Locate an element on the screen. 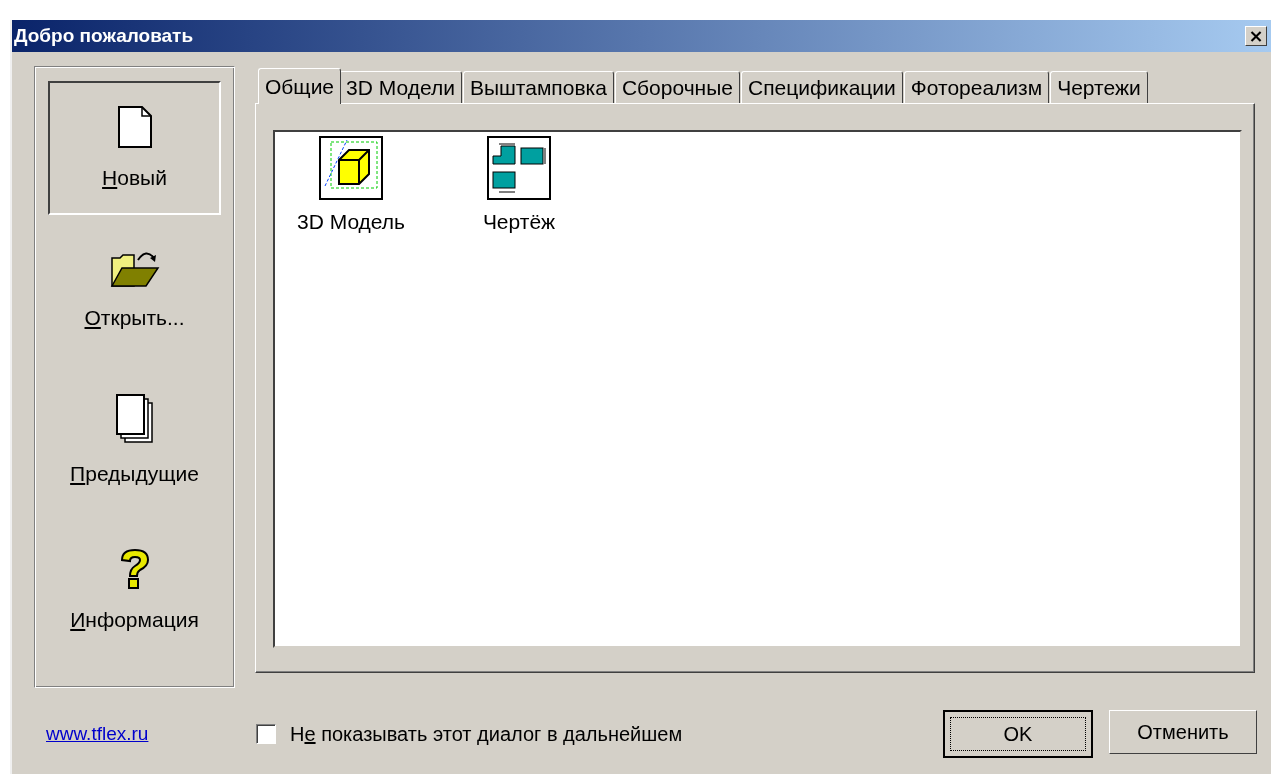  ok-button: OK is located at coordinates (1018, 734).